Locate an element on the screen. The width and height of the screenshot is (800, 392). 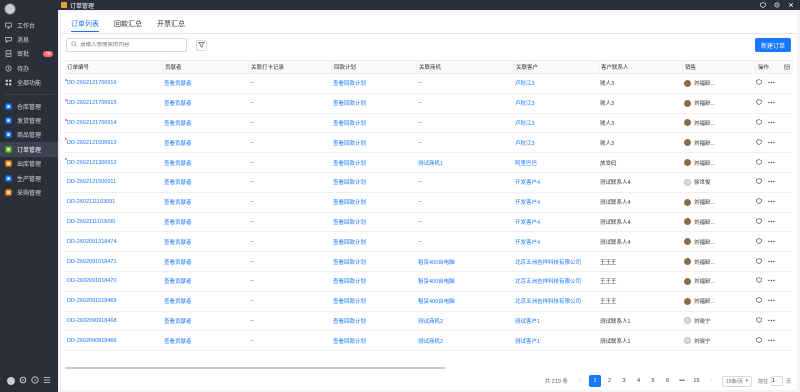
goto-page-input is located at coordinates (776, 381).